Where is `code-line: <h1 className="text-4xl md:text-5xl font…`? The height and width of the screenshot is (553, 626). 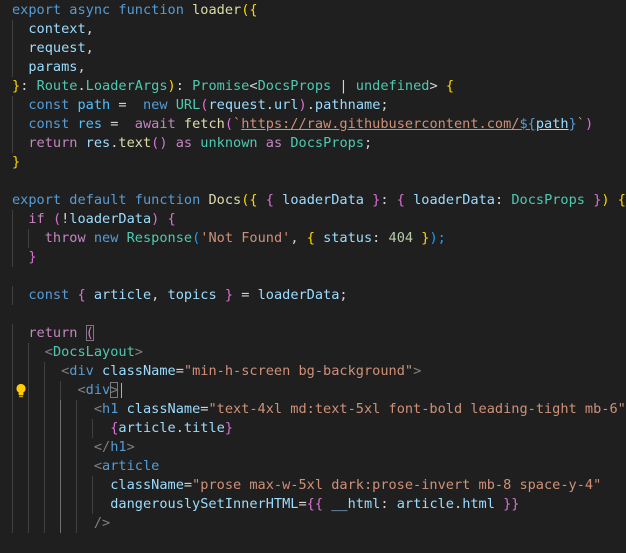 code-line: <h1 className="text-4xl md:text-5xl font… is located at coordinates (313, 409).